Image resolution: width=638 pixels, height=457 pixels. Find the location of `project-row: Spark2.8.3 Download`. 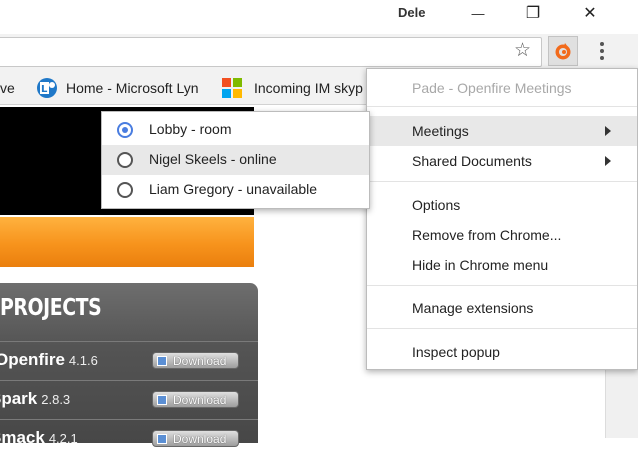

project-row: Spark2.8.3 Download is located at coordinates (129, 399).